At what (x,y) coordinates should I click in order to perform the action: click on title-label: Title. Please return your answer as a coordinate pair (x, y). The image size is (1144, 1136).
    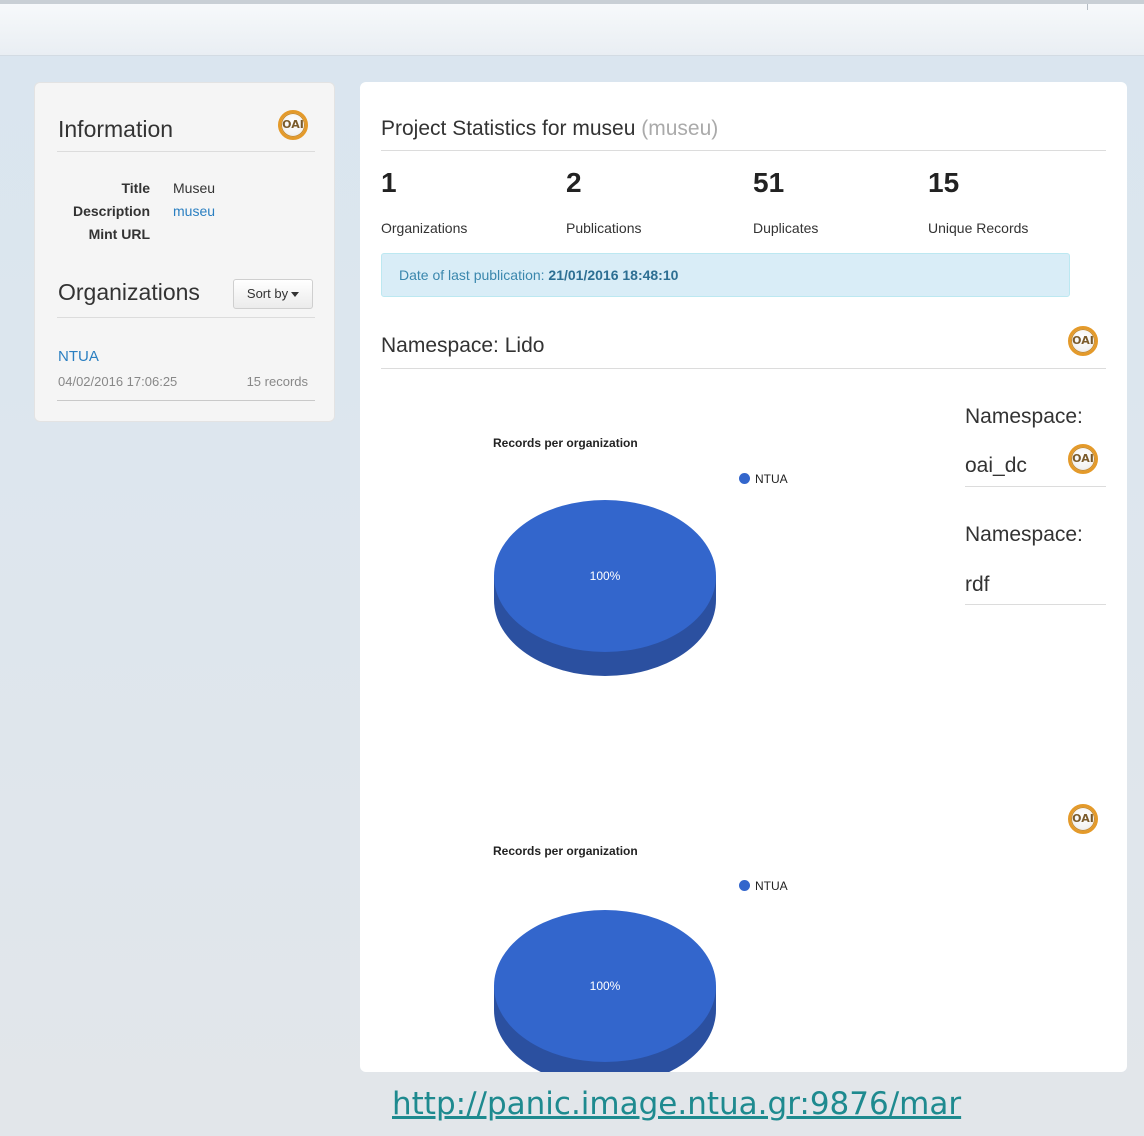
    Looking at the image, I should click on (135, 188).